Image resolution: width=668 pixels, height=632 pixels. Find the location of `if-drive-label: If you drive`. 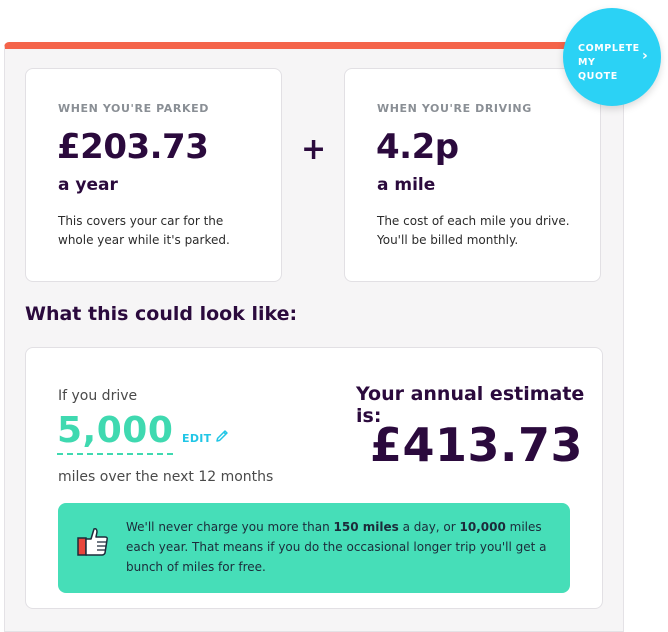

if-drive-label: If you drive is located at coordinates (98, 396).